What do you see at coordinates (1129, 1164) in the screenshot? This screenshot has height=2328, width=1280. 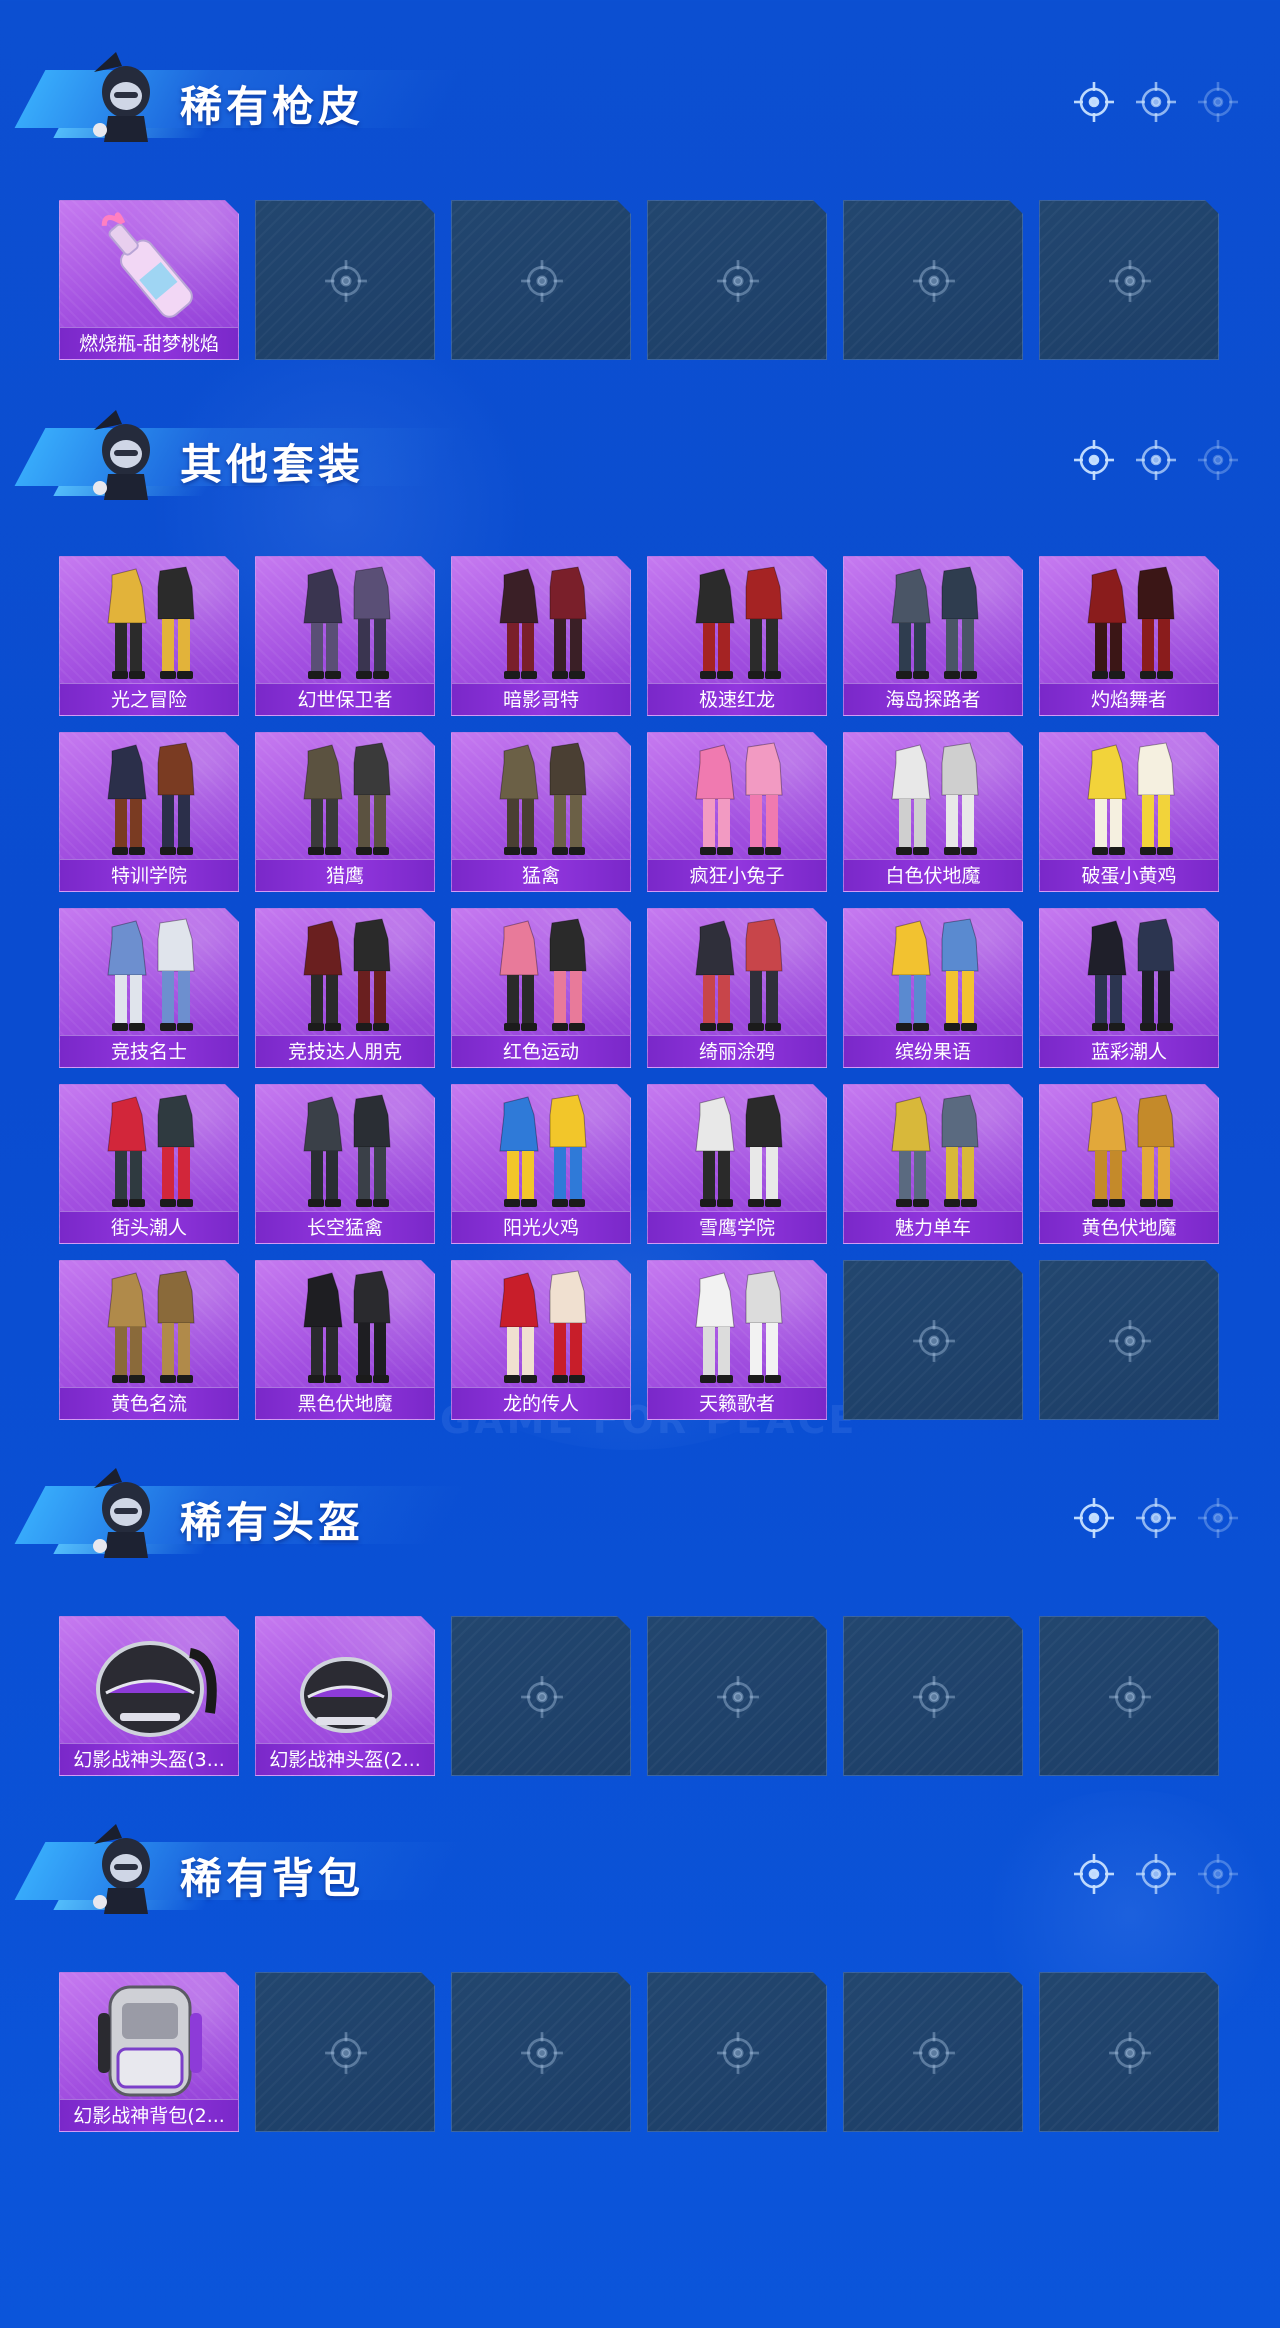 I see `item-card: 黄色伏地魔` at bounding box center [1129, 1164].